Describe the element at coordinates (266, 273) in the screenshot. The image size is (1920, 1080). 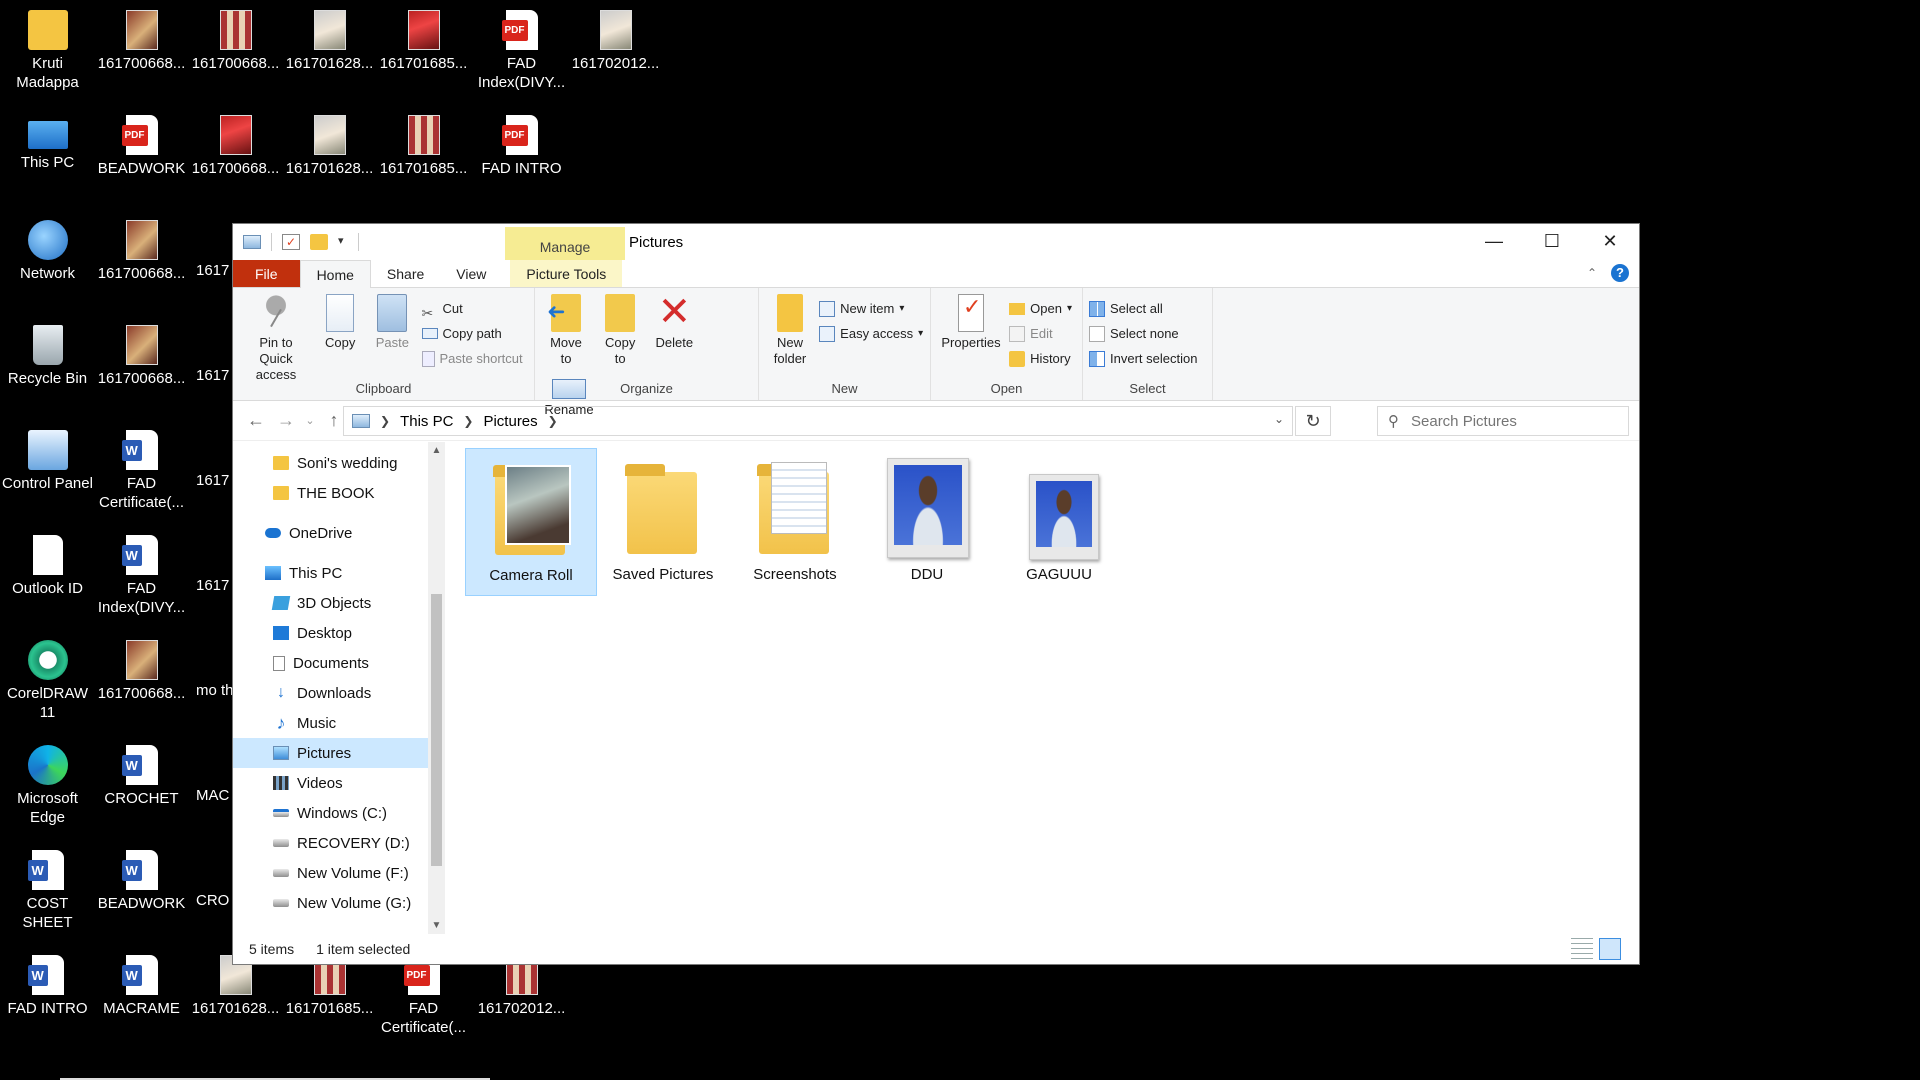
I see `tab-file: File` at that location.